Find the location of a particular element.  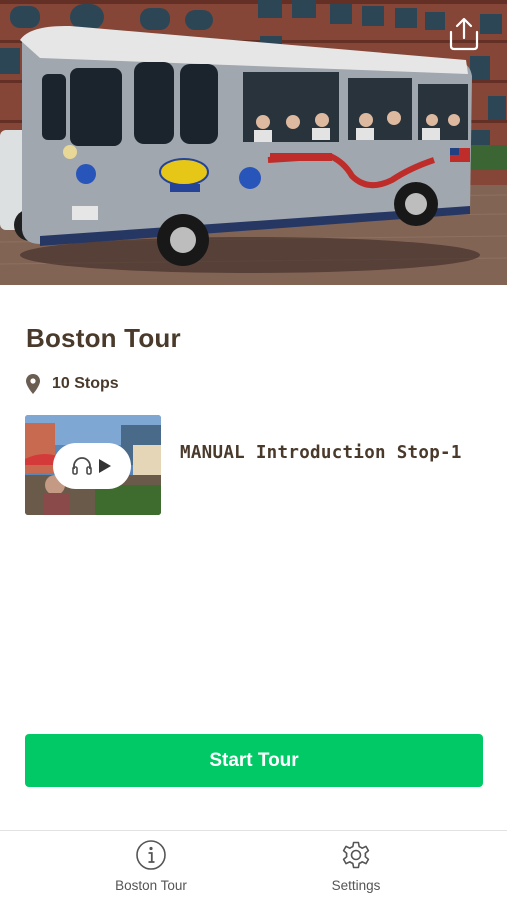

share-button is located at coordinates (464, 33).